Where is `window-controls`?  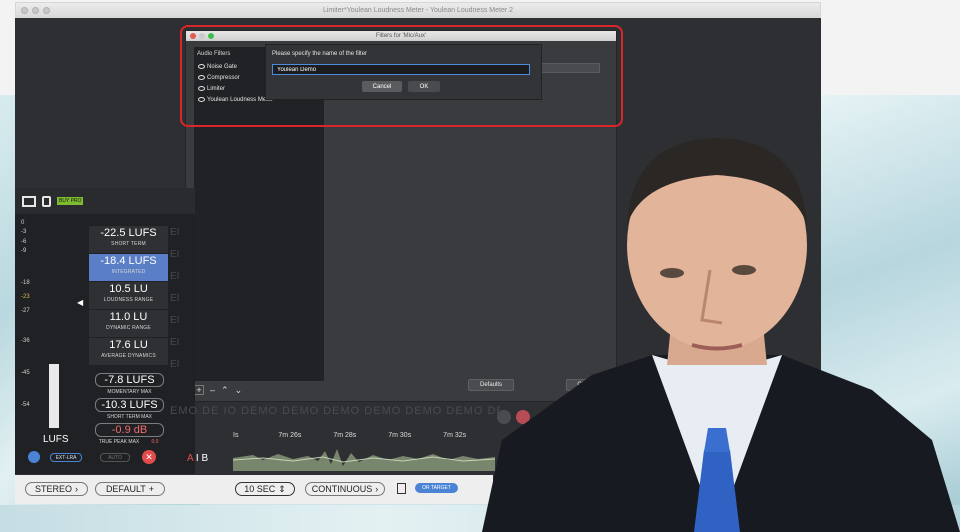
window-controls is located at coordinates (35, 10).